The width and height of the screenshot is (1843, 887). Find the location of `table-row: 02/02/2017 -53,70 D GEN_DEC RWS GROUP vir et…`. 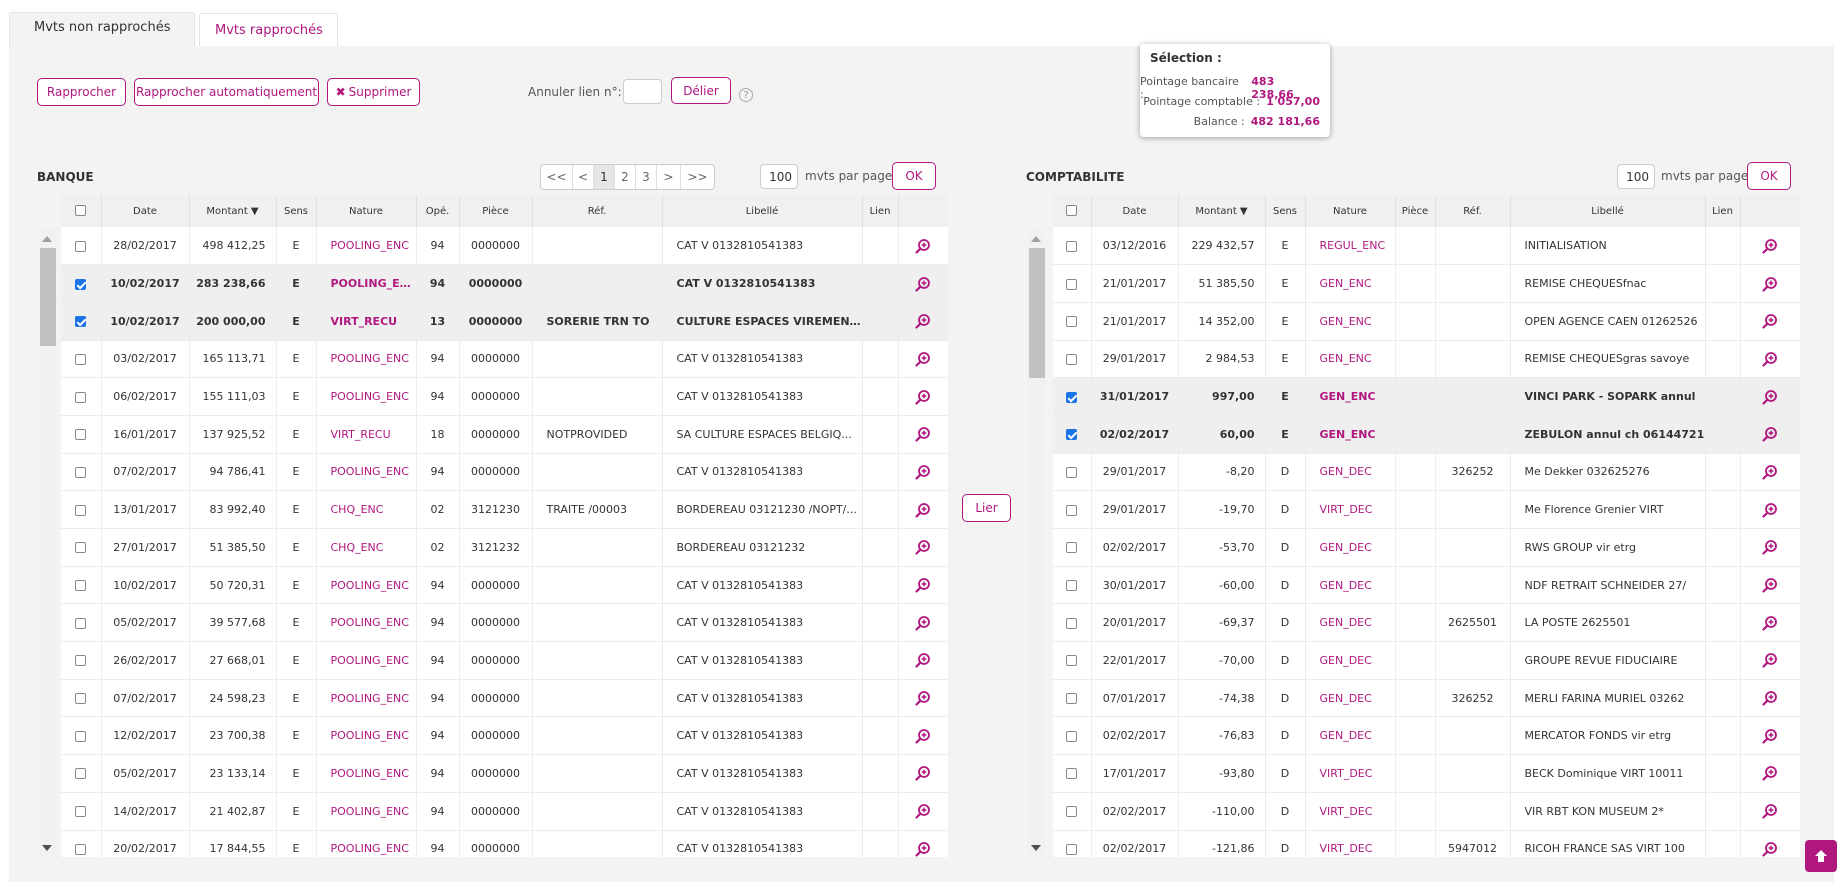

table-row: 02/02/2017 -53,70 D GEN_DEC RWS GROUP vir et… is located at coordinates (1426, 547).